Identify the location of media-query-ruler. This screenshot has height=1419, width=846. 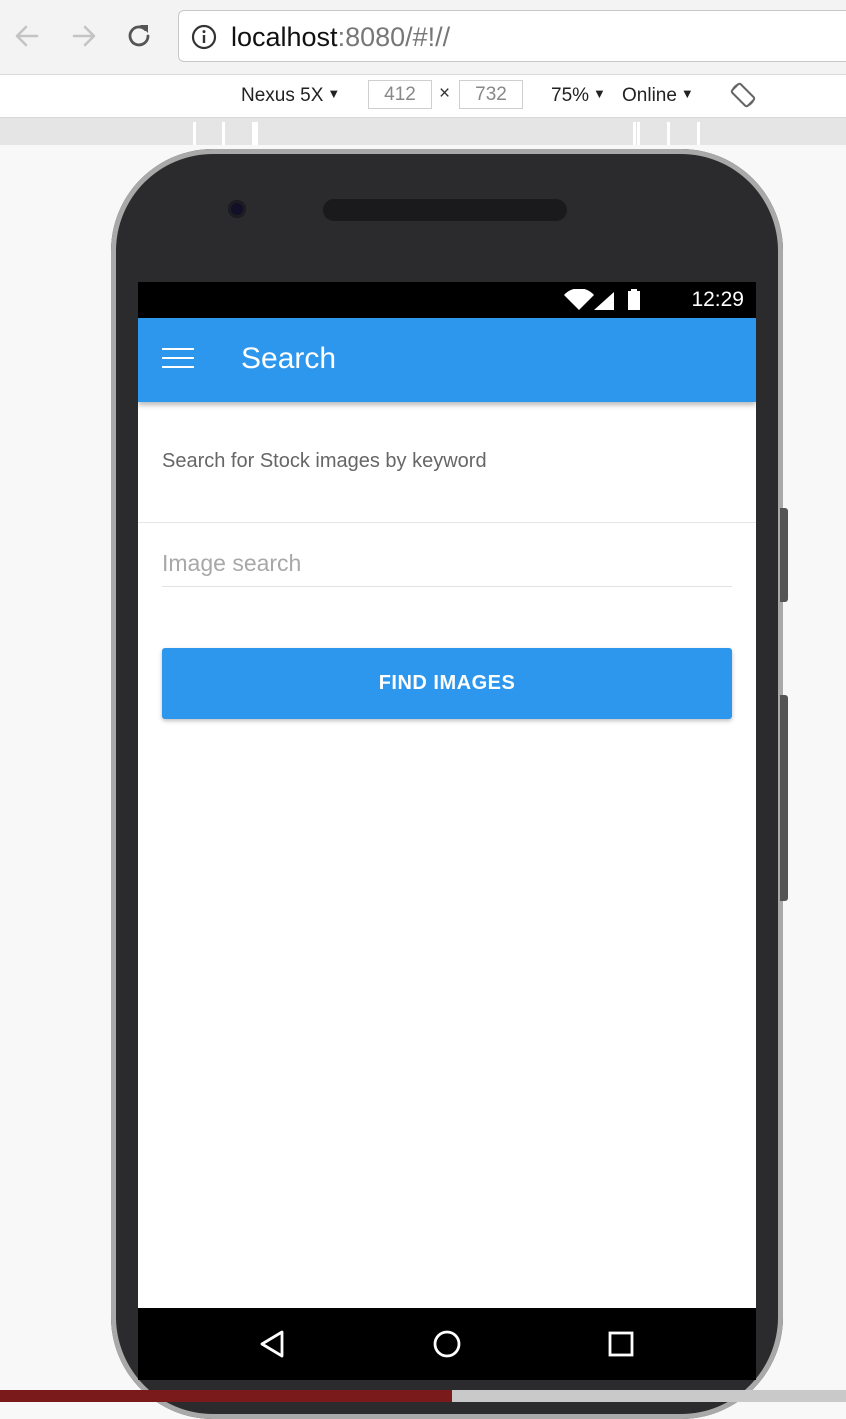
(423, 131).